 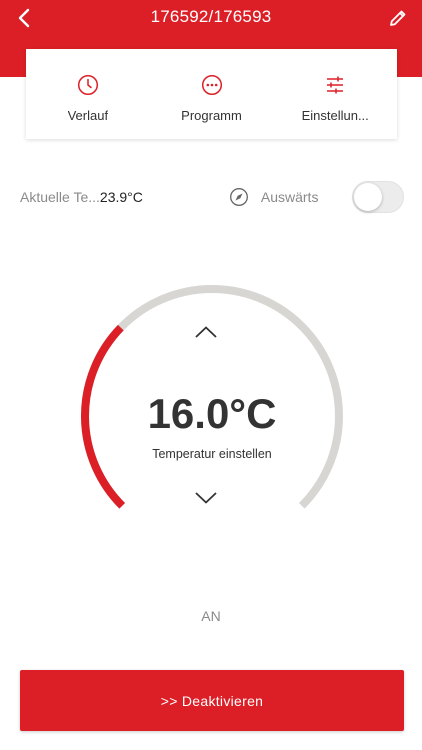 I want to click on increase-temperature-button, so click(x=212, y=336).